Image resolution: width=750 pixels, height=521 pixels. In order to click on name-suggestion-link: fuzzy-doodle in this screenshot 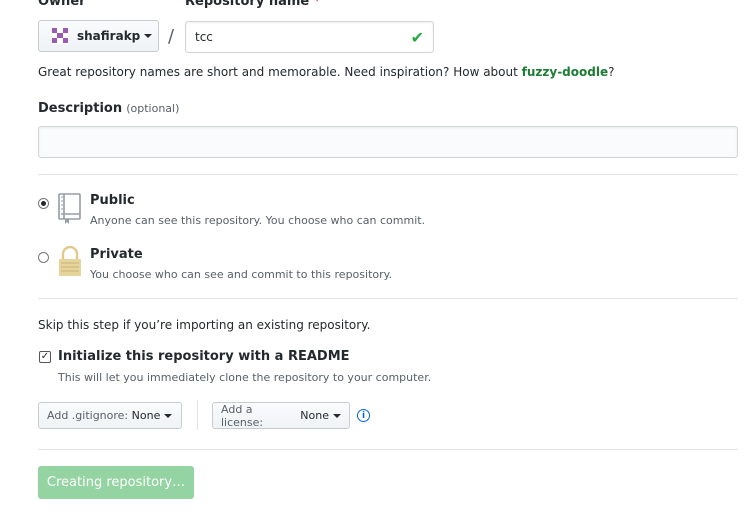, I will do `click(565, 72)`.